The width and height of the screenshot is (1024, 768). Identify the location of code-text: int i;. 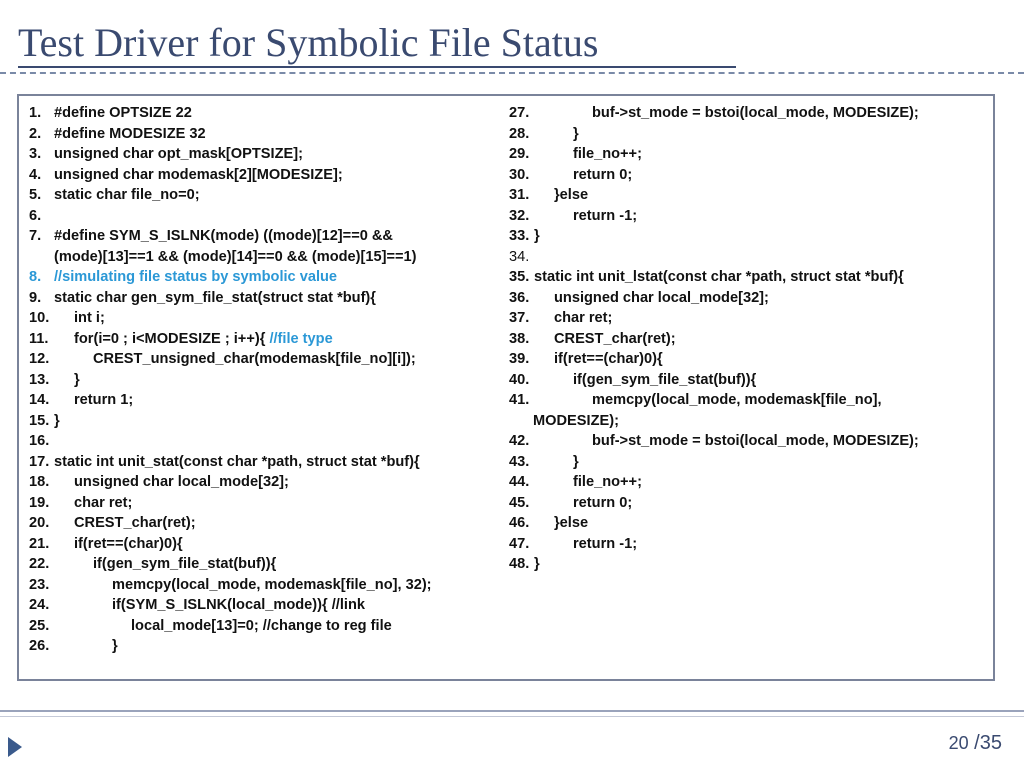
(89, 318).